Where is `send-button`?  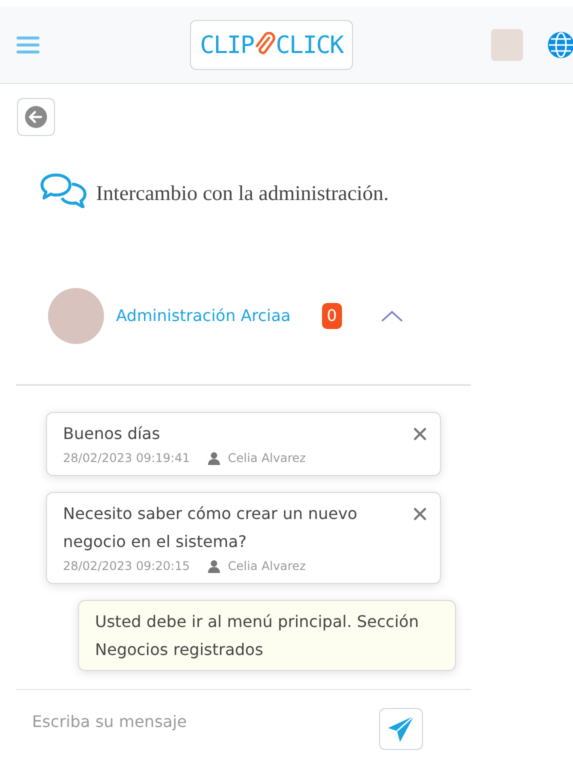
send-button is located at coordinates (401, 729).